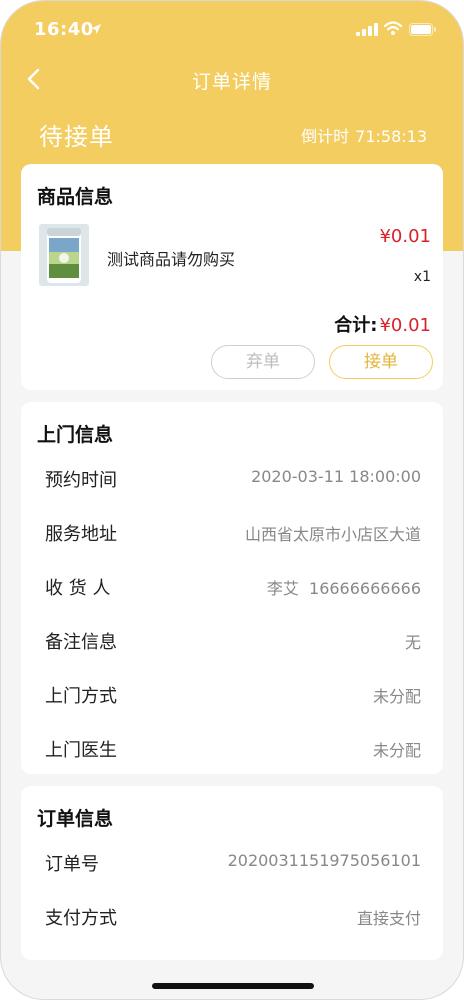 The image size is (464, 1000). Describe the element at coordinates (81, 696) in the screenshot. I see `info-label: 上门方式` at that location.